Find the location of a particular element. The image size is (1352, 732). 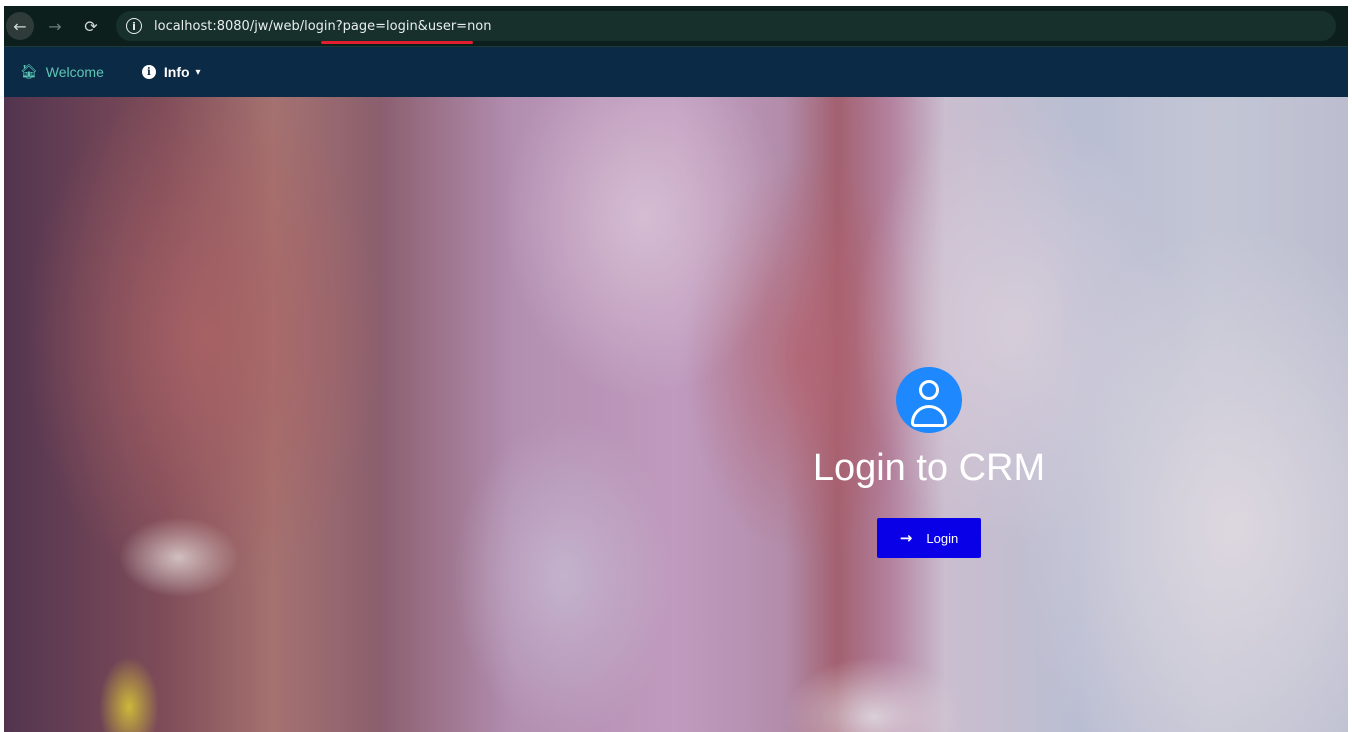

url-highlight-underline is located at coordinates (397, 42).